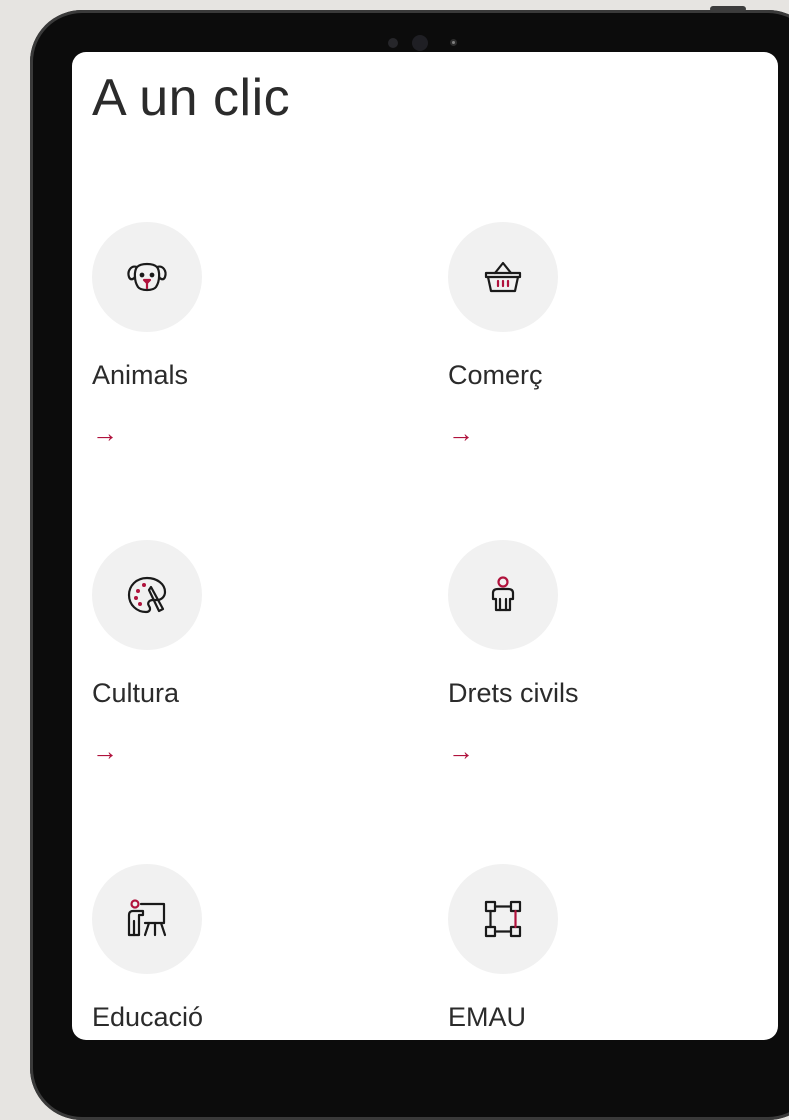  I want to click on teacher-board-icon, so click(147, 918).